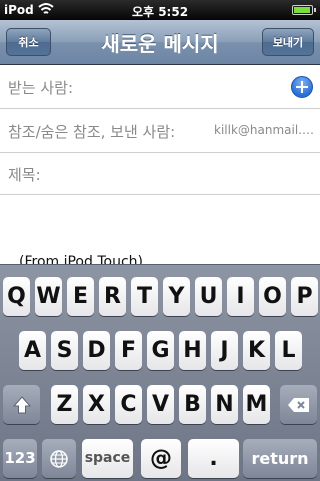 The image size is (320, 481). Describe the element at coordinates (302, 87) in the screenshot. I see `add-contact-icon` at that location.